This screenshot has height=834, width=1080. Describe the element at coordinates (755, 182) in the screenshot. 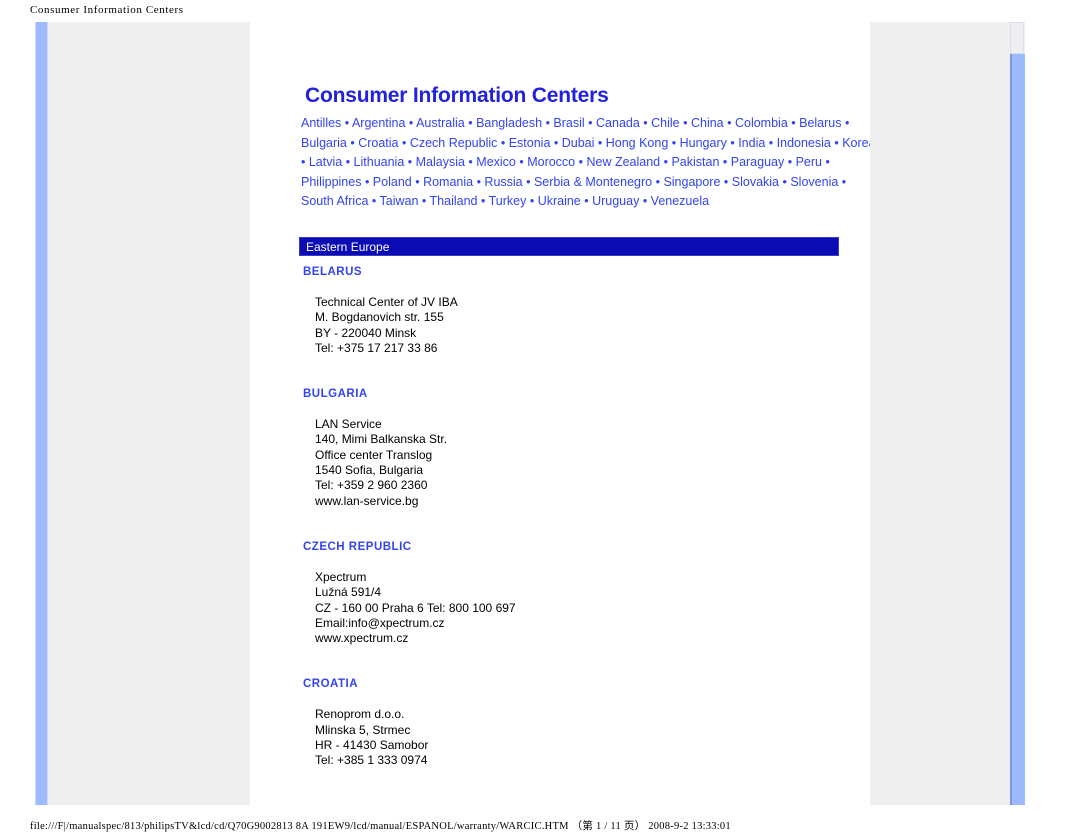

I see `country-link-slovakia: Slovakia` at that location.